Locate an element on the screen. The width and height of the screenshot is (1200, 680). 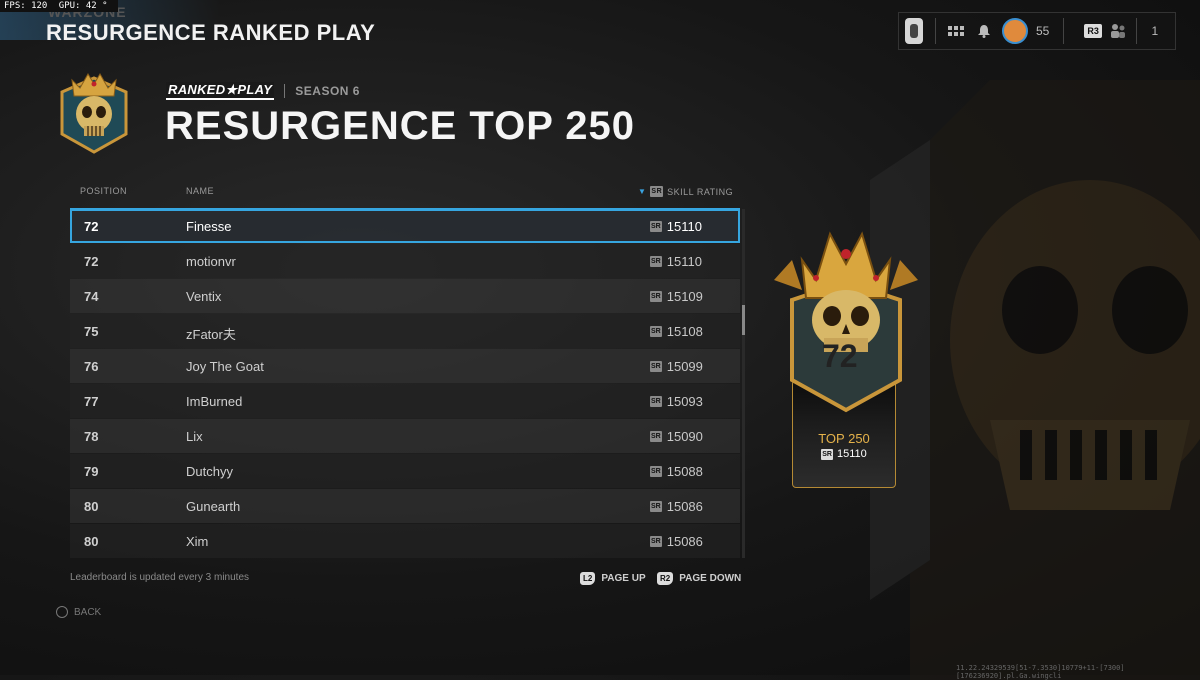
row-skill-rating: SR 15109 is located at coordinates (676, 296).